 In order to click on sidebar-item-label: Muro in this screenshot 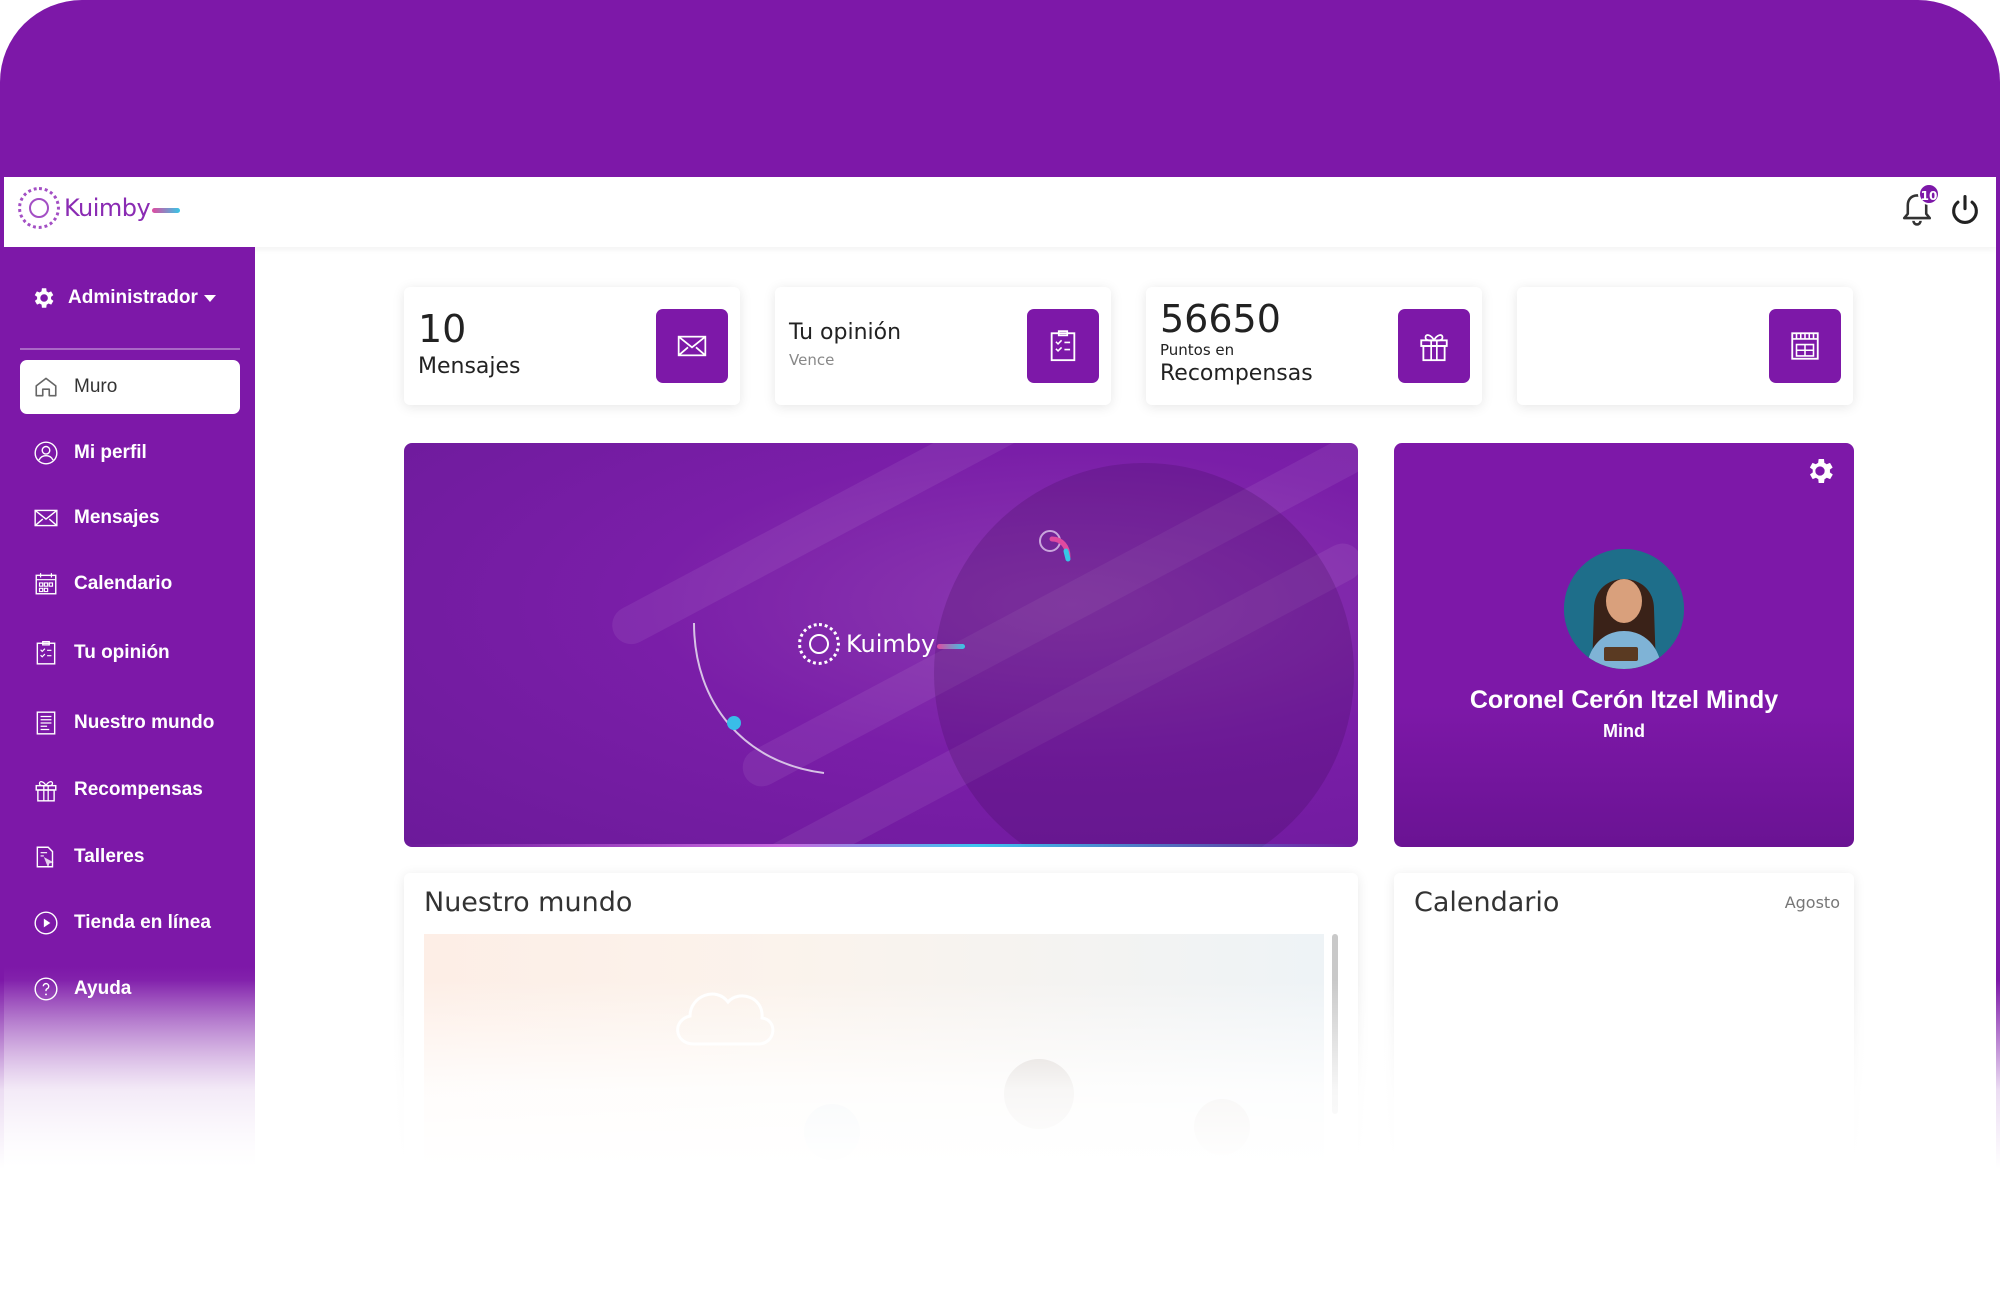, I will do `click(96, 386)`.